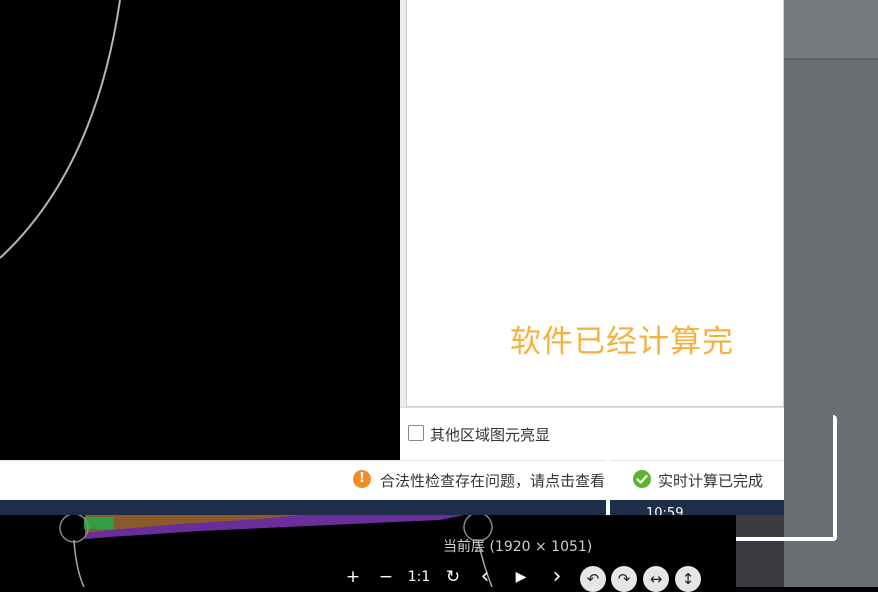 The image size is (878, 592). I want to click on refresh-button: ↻, so click(453, 577).